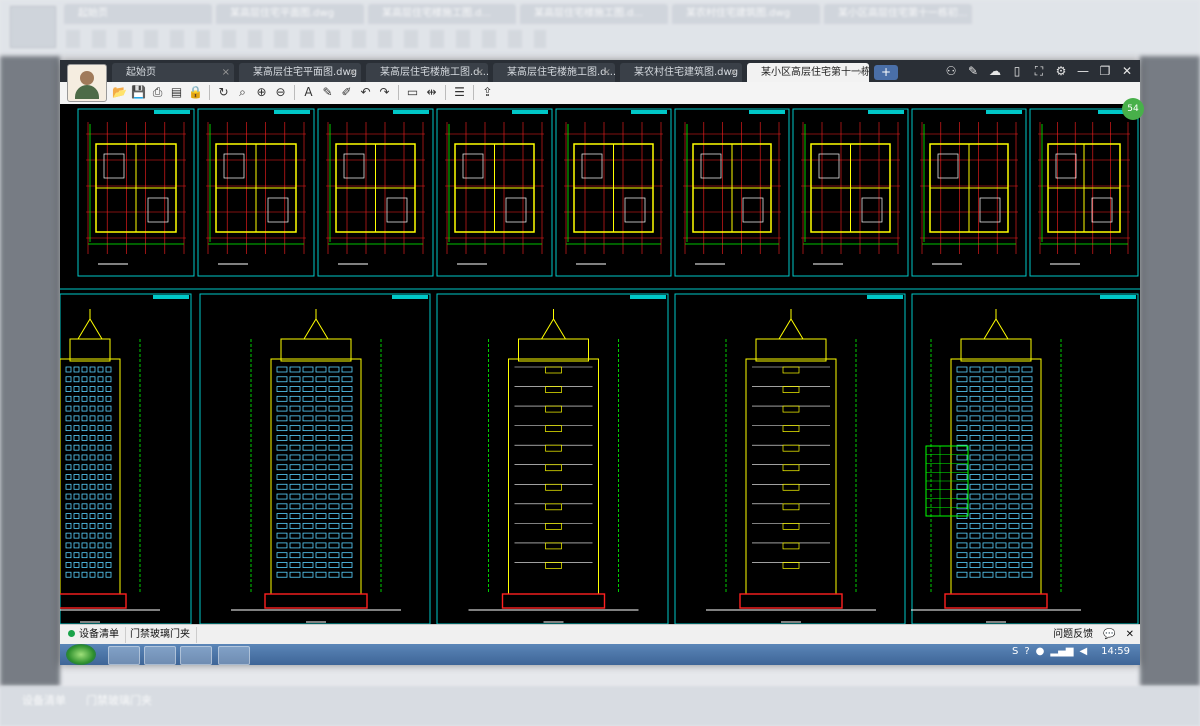 This screenshot has width=1200, height=726. Describe the element at coordinates (412, 92) in the screenshot. I see `measure-icon: ▭` at that location.